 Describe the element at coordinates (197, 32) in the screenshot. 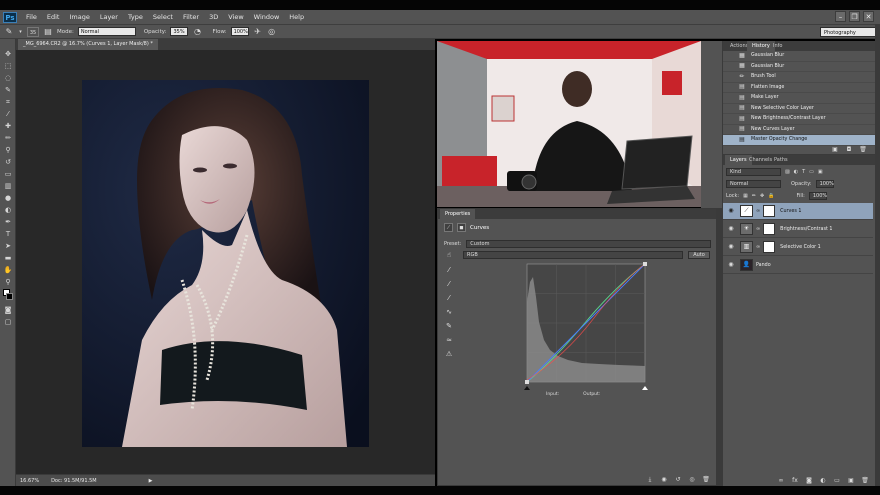

I see `pressure-opacity-icon: ◔` at that location.